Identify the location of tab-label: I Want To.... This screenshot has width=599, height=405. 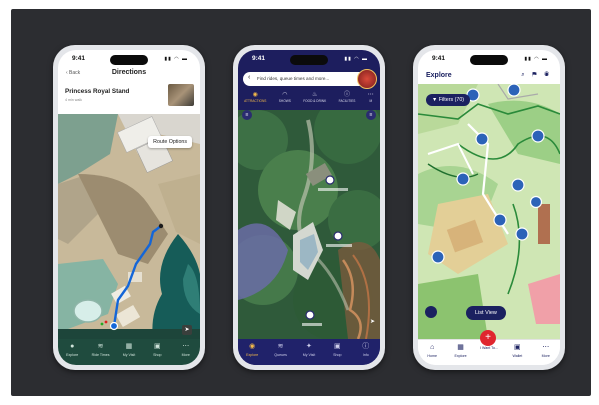
(488, 348).